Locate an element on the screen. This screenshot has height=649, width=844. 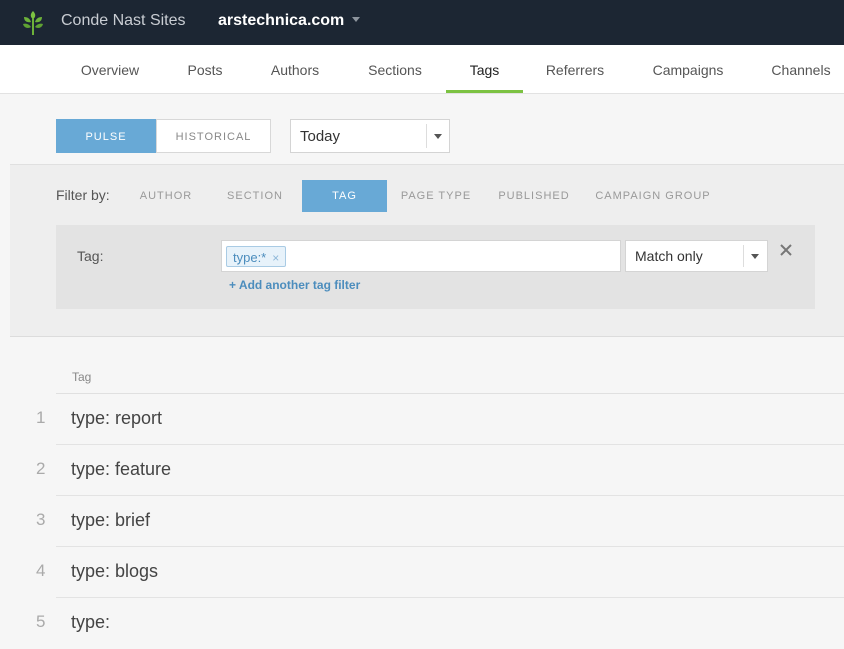
filter-by-label: Filter by: is located at coordinates (83, 195).